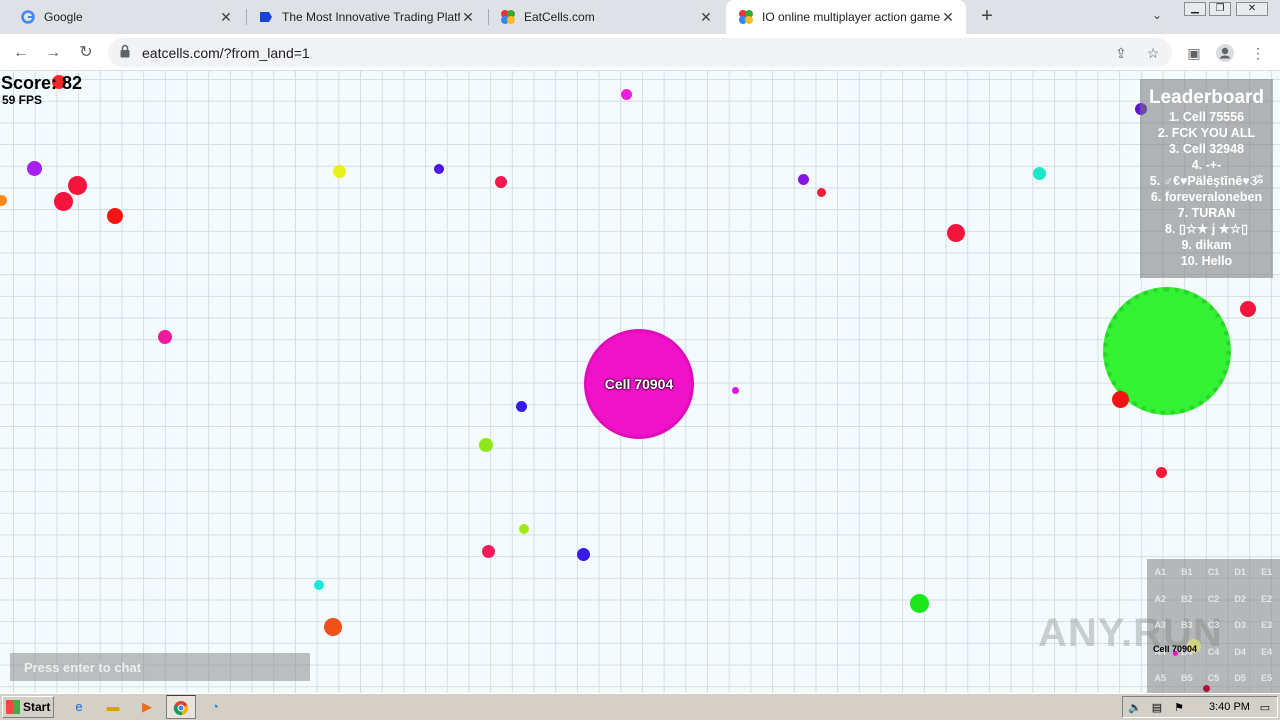 The image size is (1280, 723). What do you see at coordinates (1240, 678) in the screenshot?
I see `minimap-cell: D5` at bounding box center [1240, 678].